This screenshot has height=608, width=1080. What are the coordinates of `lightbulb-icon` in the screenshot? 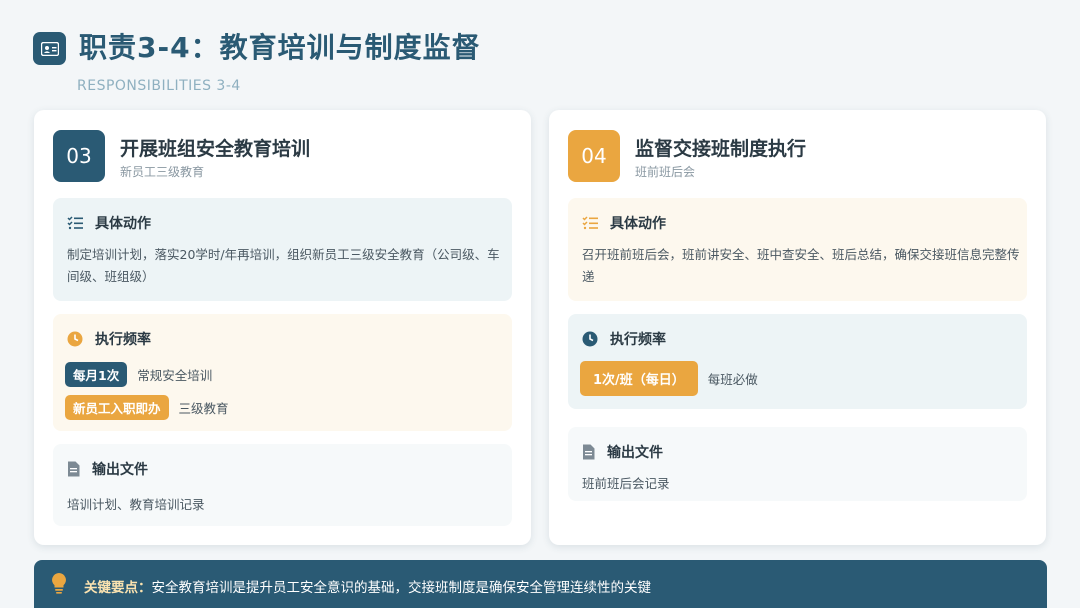 It's located at (59, 585).